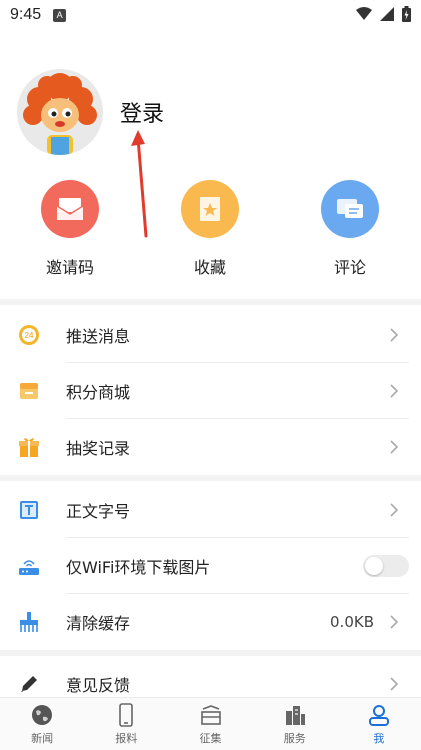 This screenshot has width=421, height=750. I want to click on tab-services: 服务, so click(295, 724).